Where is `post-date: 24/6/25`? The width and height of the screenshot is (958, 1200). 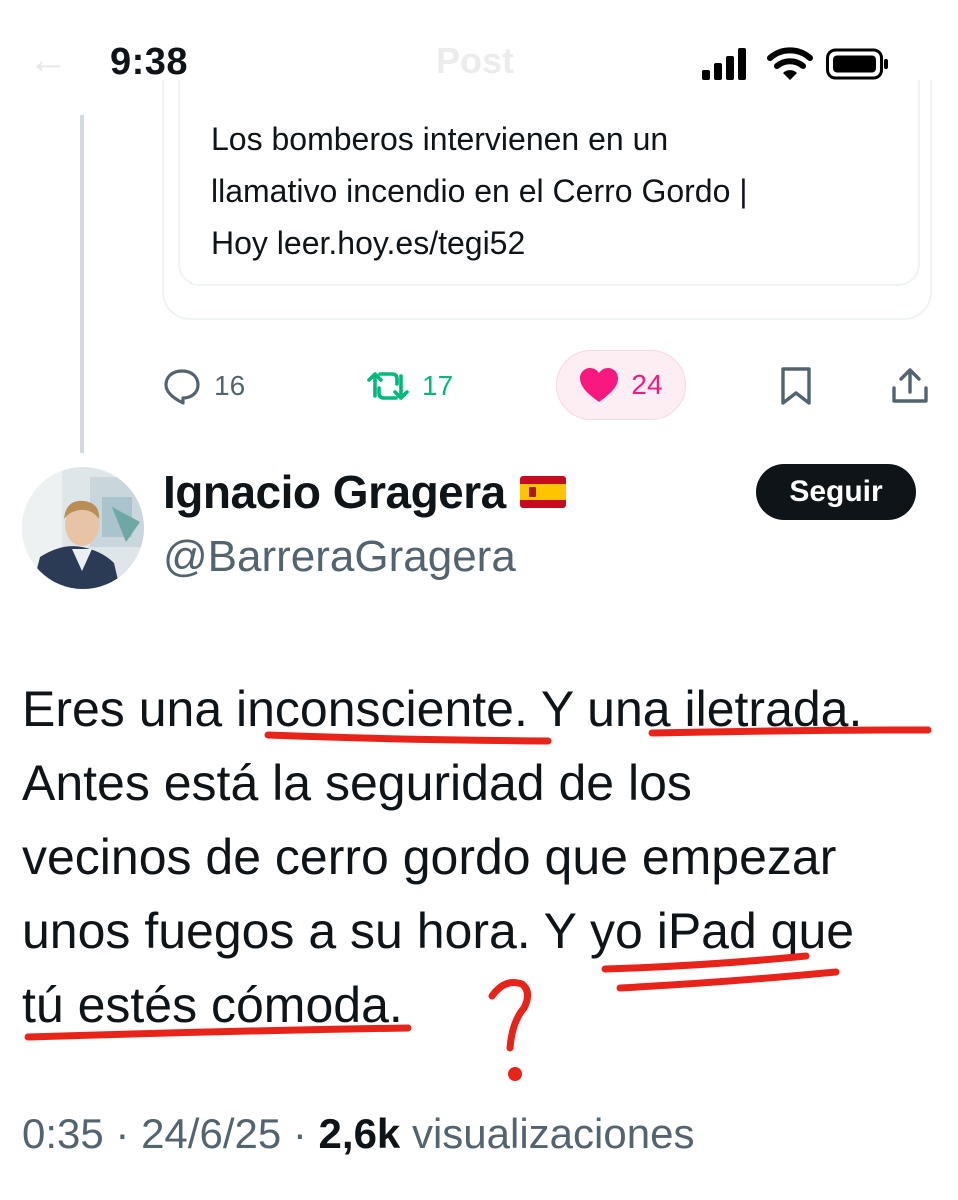
post-date: 24/6/25 is located at coordinates (211, 1133).